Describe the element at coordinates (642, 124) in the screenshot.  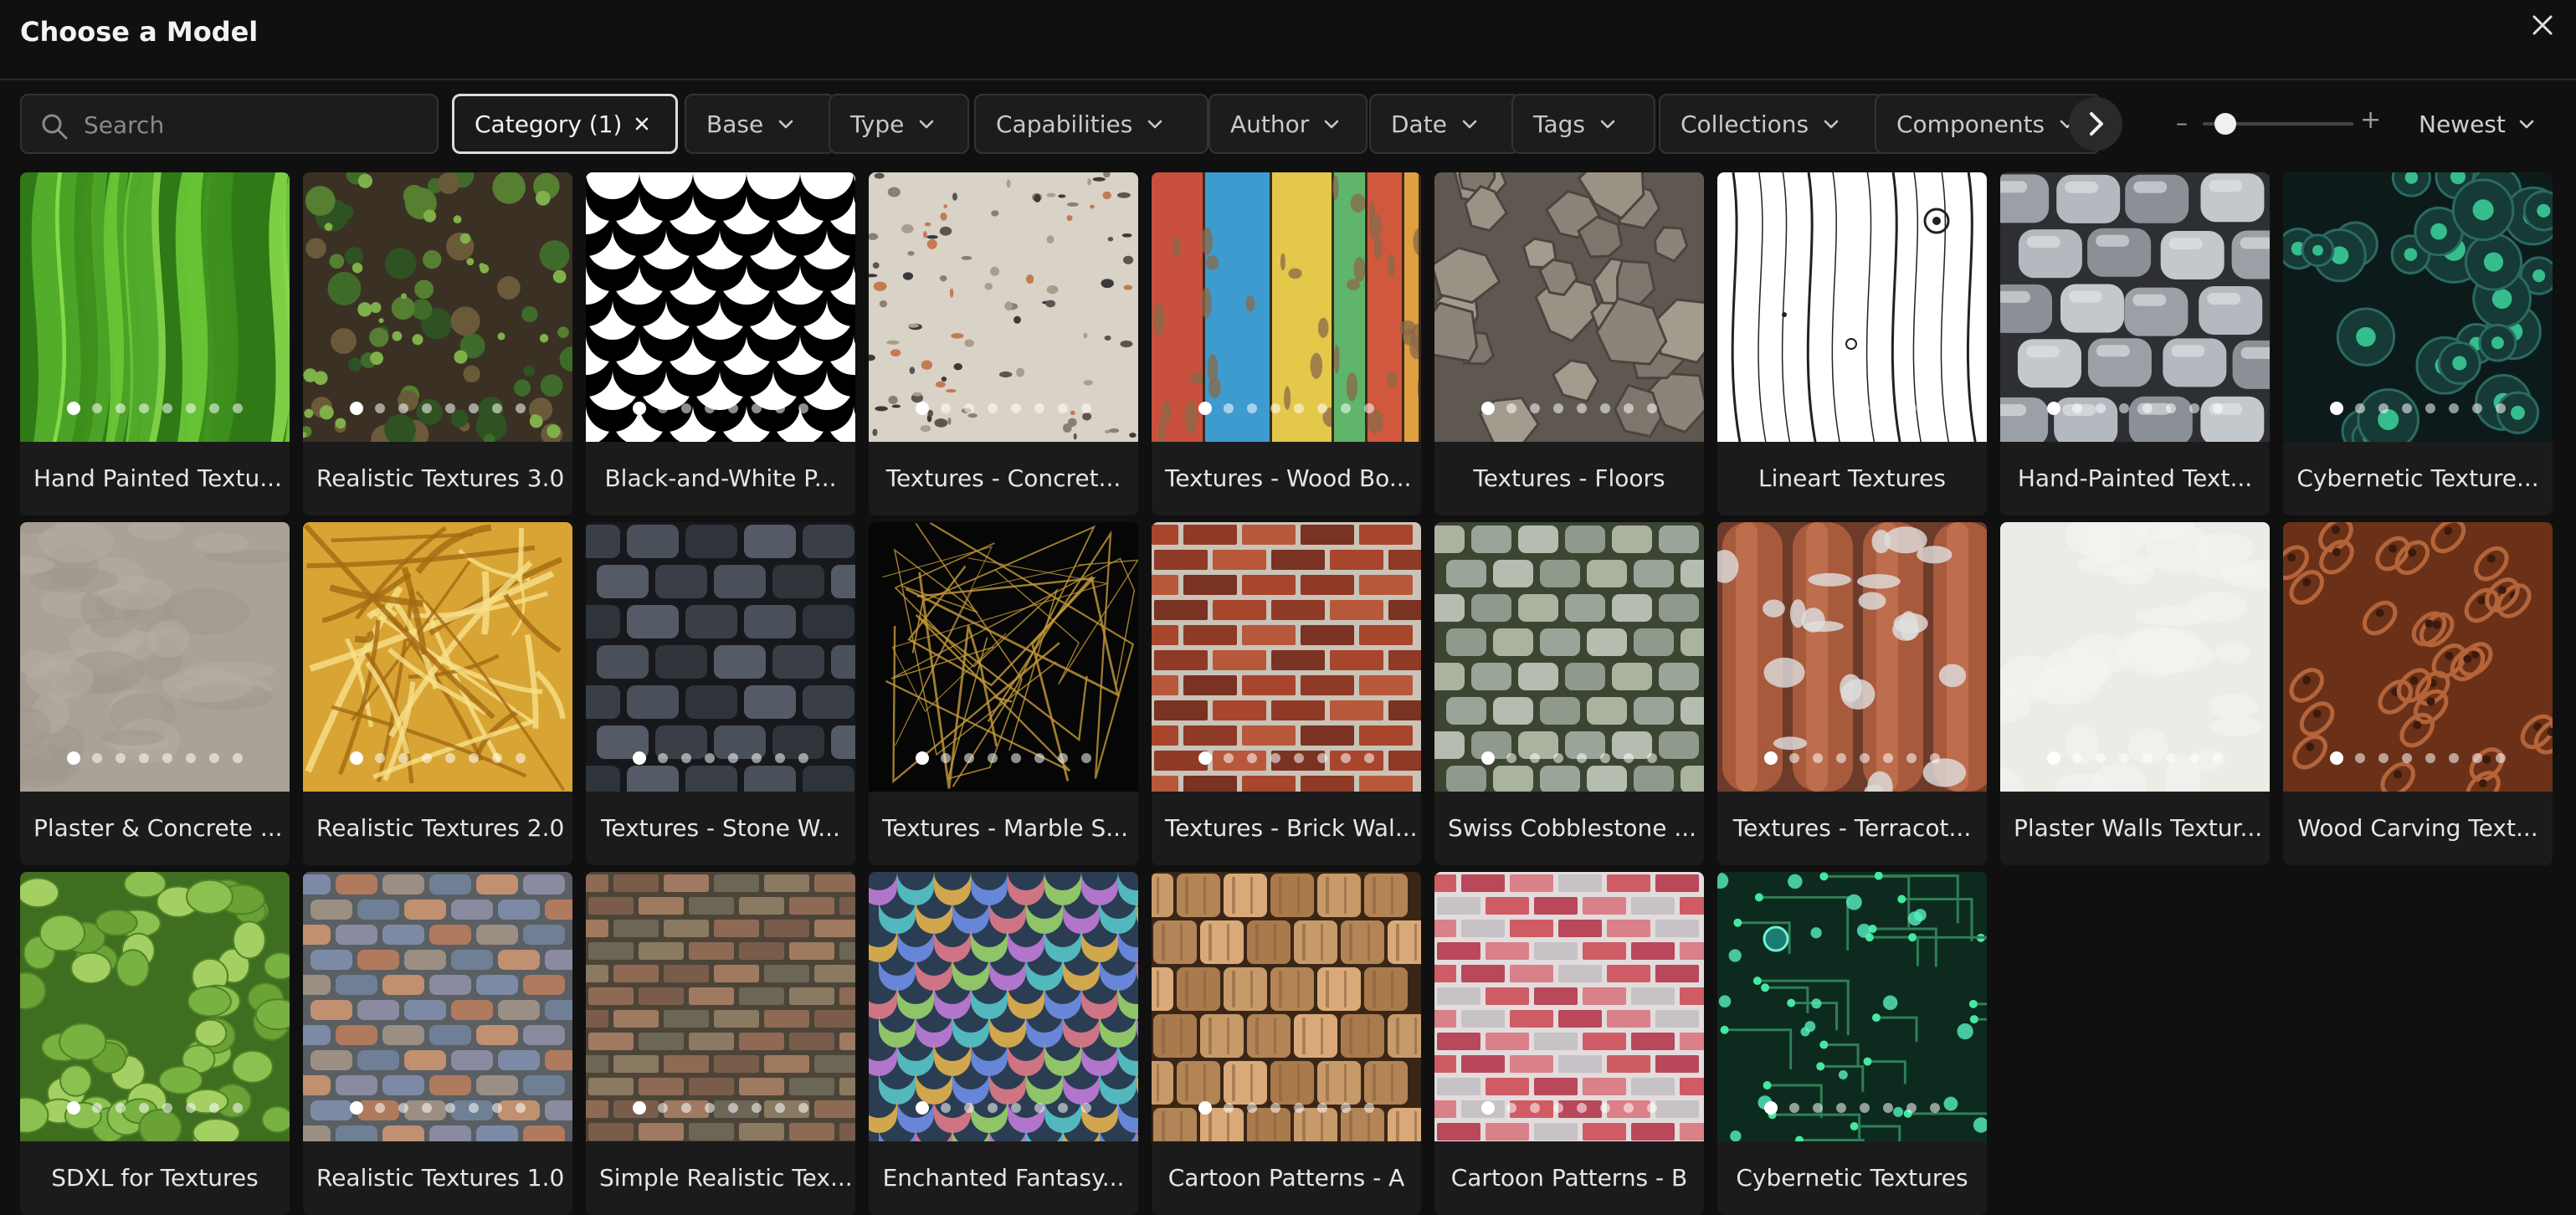
I see `clear-filter-icon` at that location.